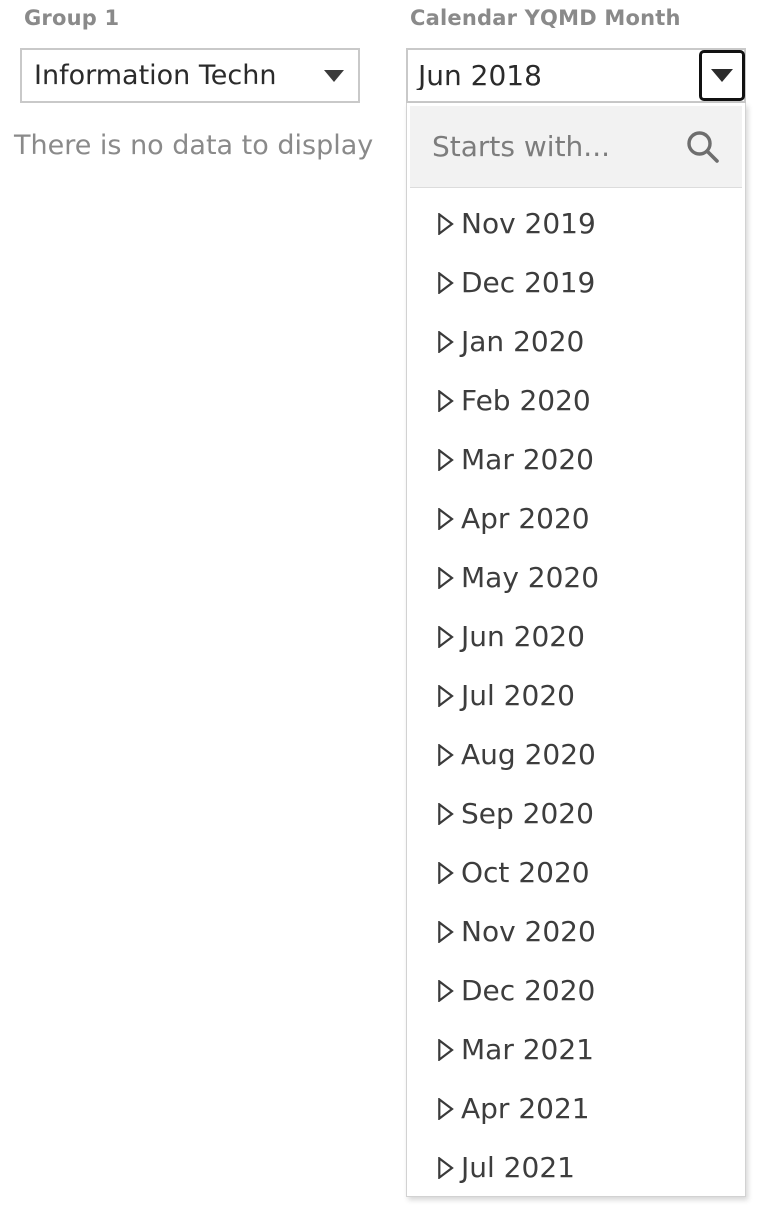 The image size is (763, 1226). I want to click on dropdown-option: Apr 2020, so click(576, 518).